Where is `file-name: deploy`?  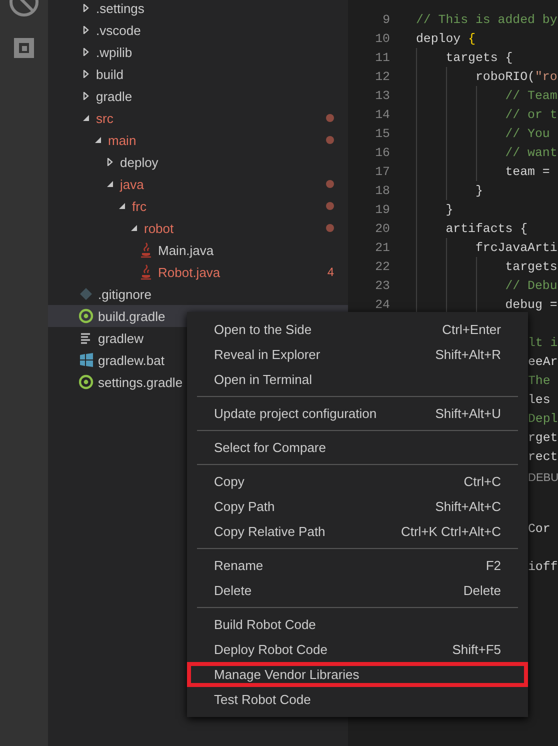 file-name: deploy is located at coordinates (139, 162).